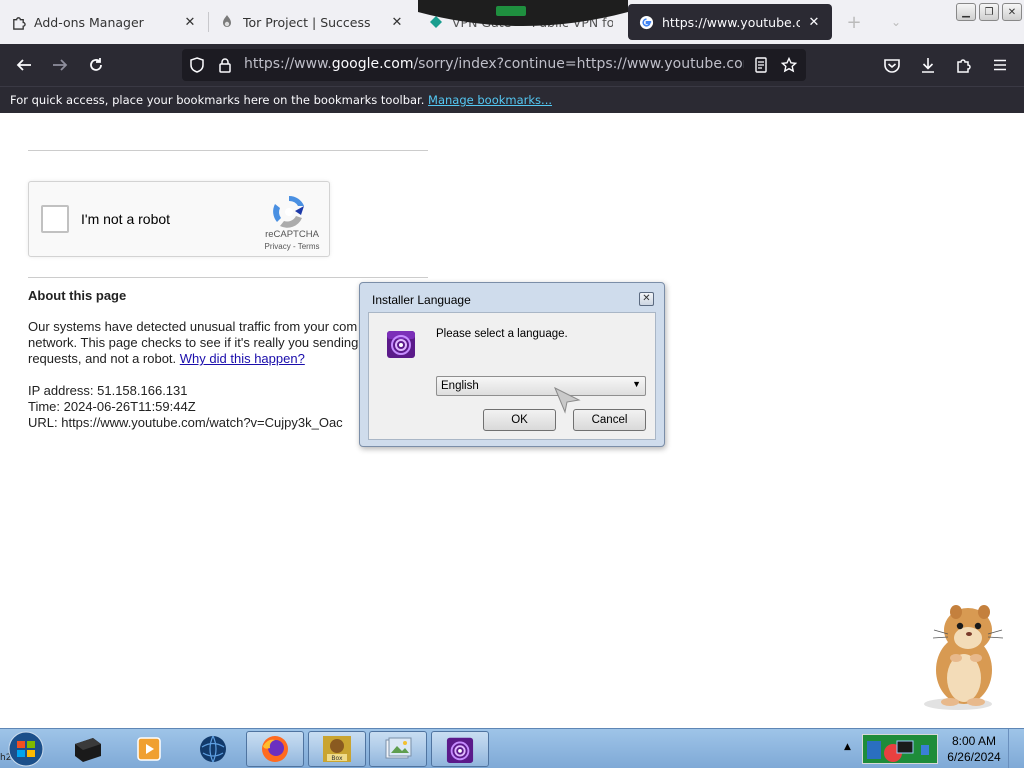 The image size is (1024, 768). I want to click on start-button-icon, so click(26, 749).